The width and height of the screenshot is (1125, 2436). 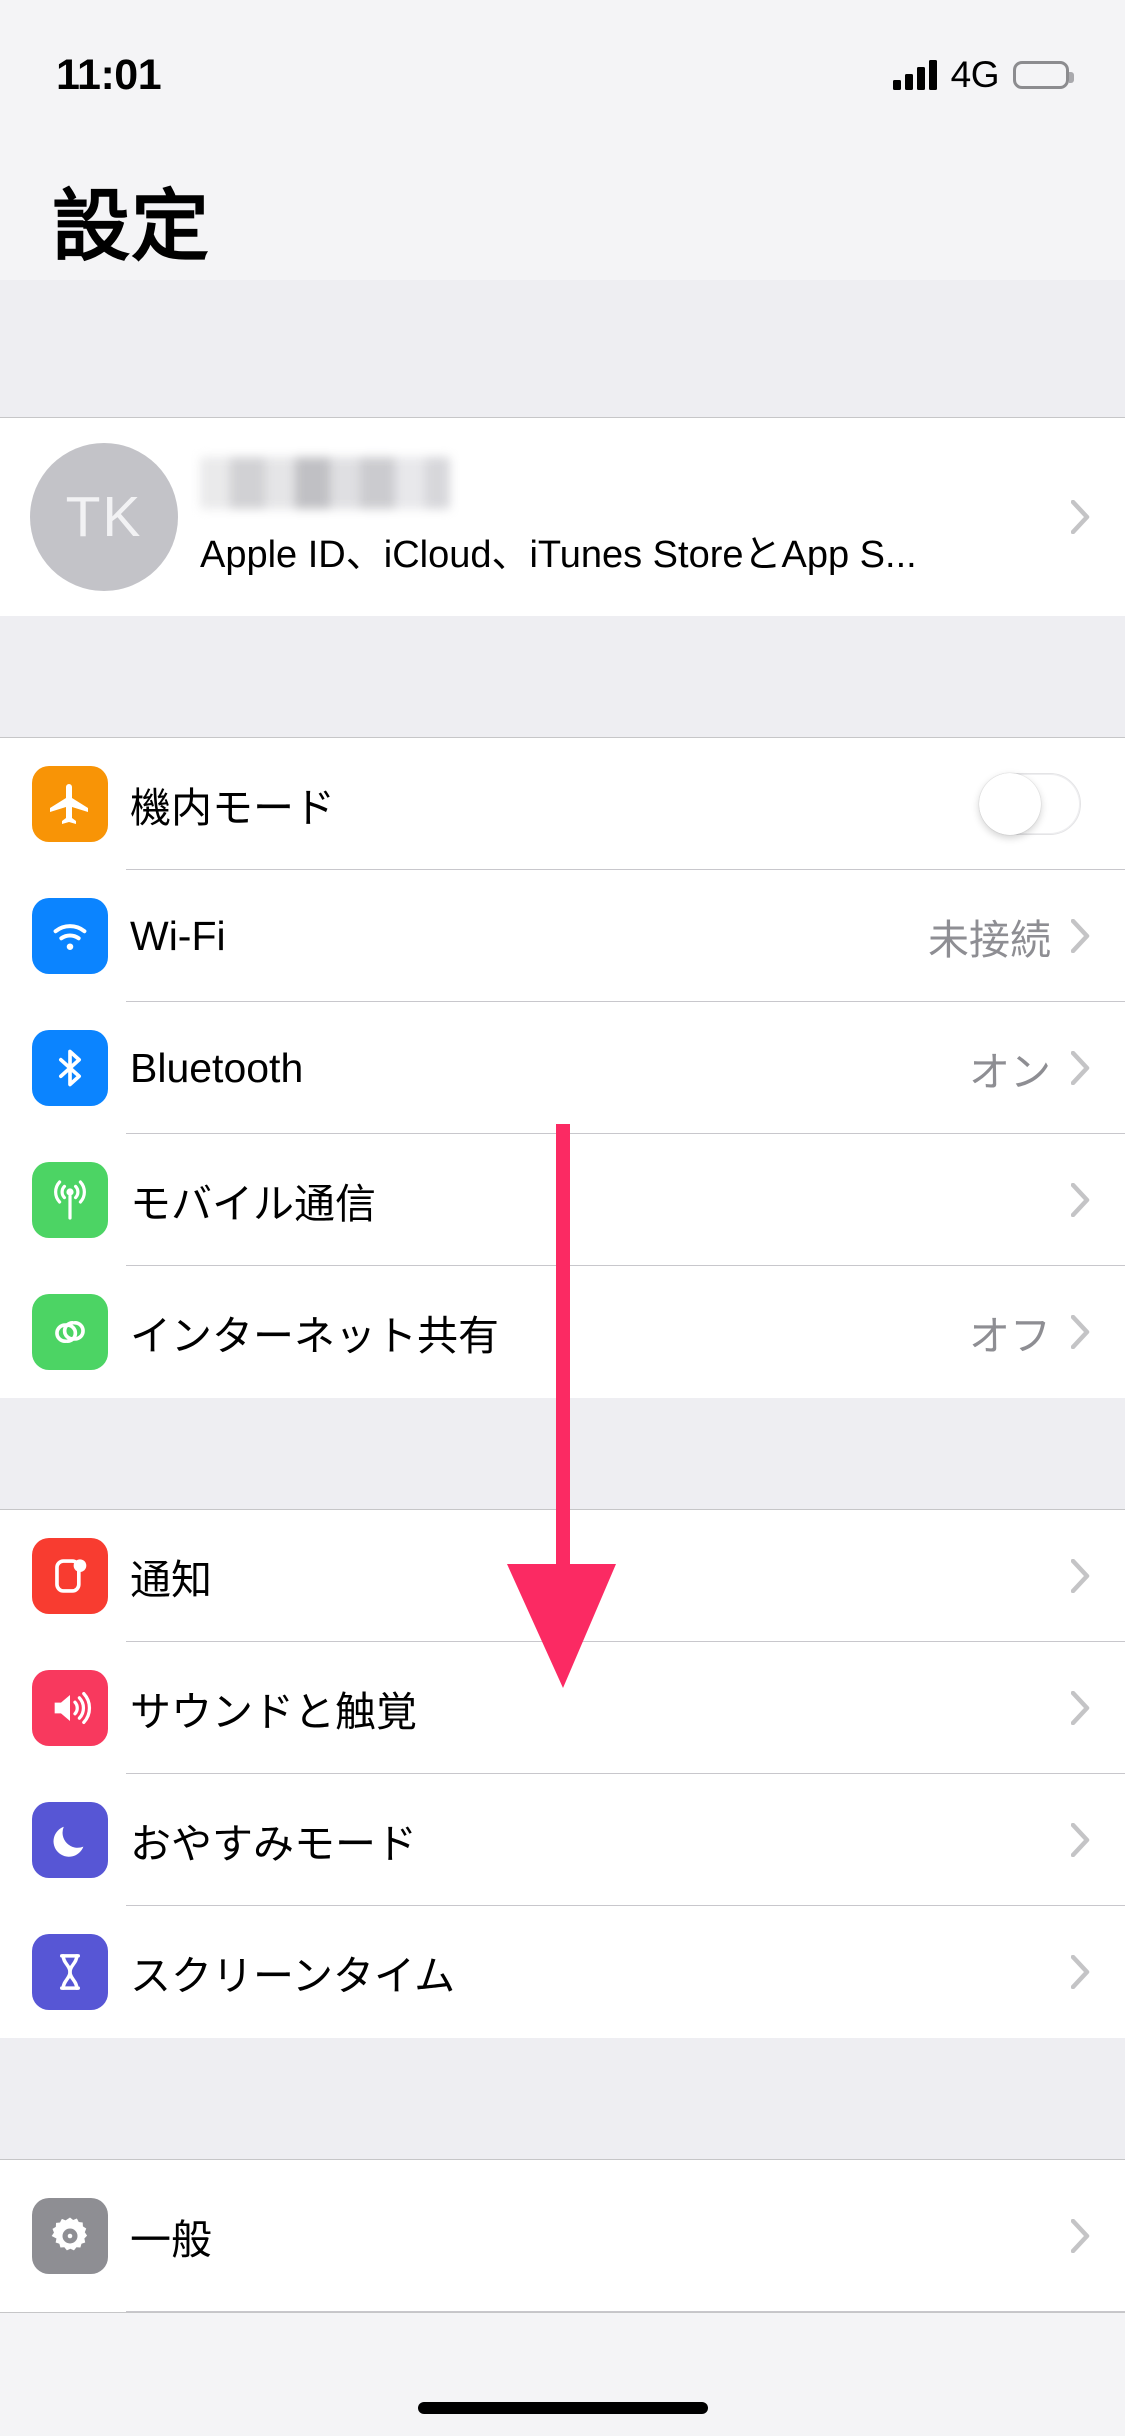 What do you see at coordinates (70, 1708) in the screenshot?
I see `sounds-speaker-icon` at bounding box center [70, 1708].